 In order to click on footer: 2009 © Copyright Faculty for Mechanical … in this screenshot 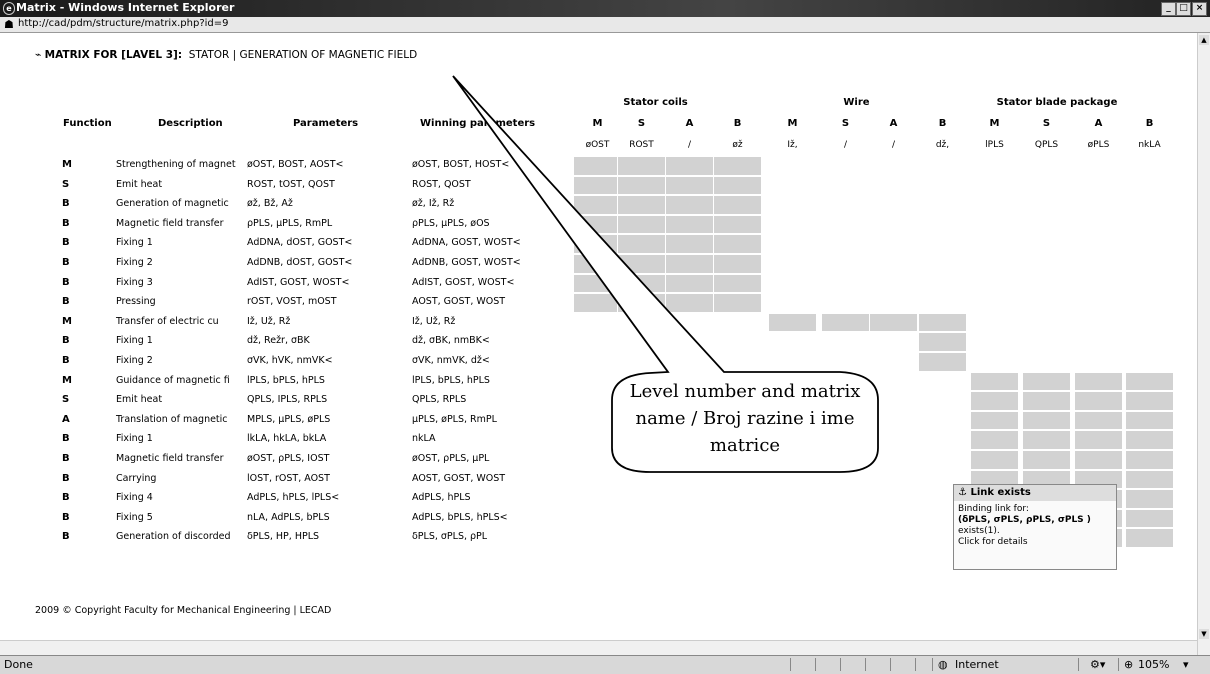, I will do `click(183, 610)`.